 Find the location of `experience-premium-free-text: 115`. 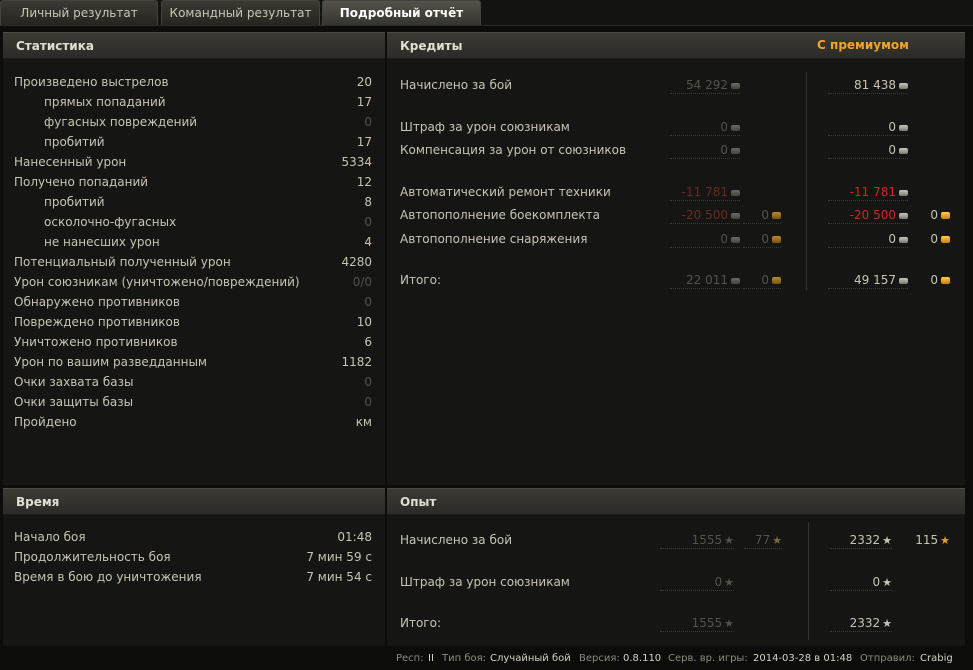

experience-premium-free-text: 115 is located at coordinates (927, 540).